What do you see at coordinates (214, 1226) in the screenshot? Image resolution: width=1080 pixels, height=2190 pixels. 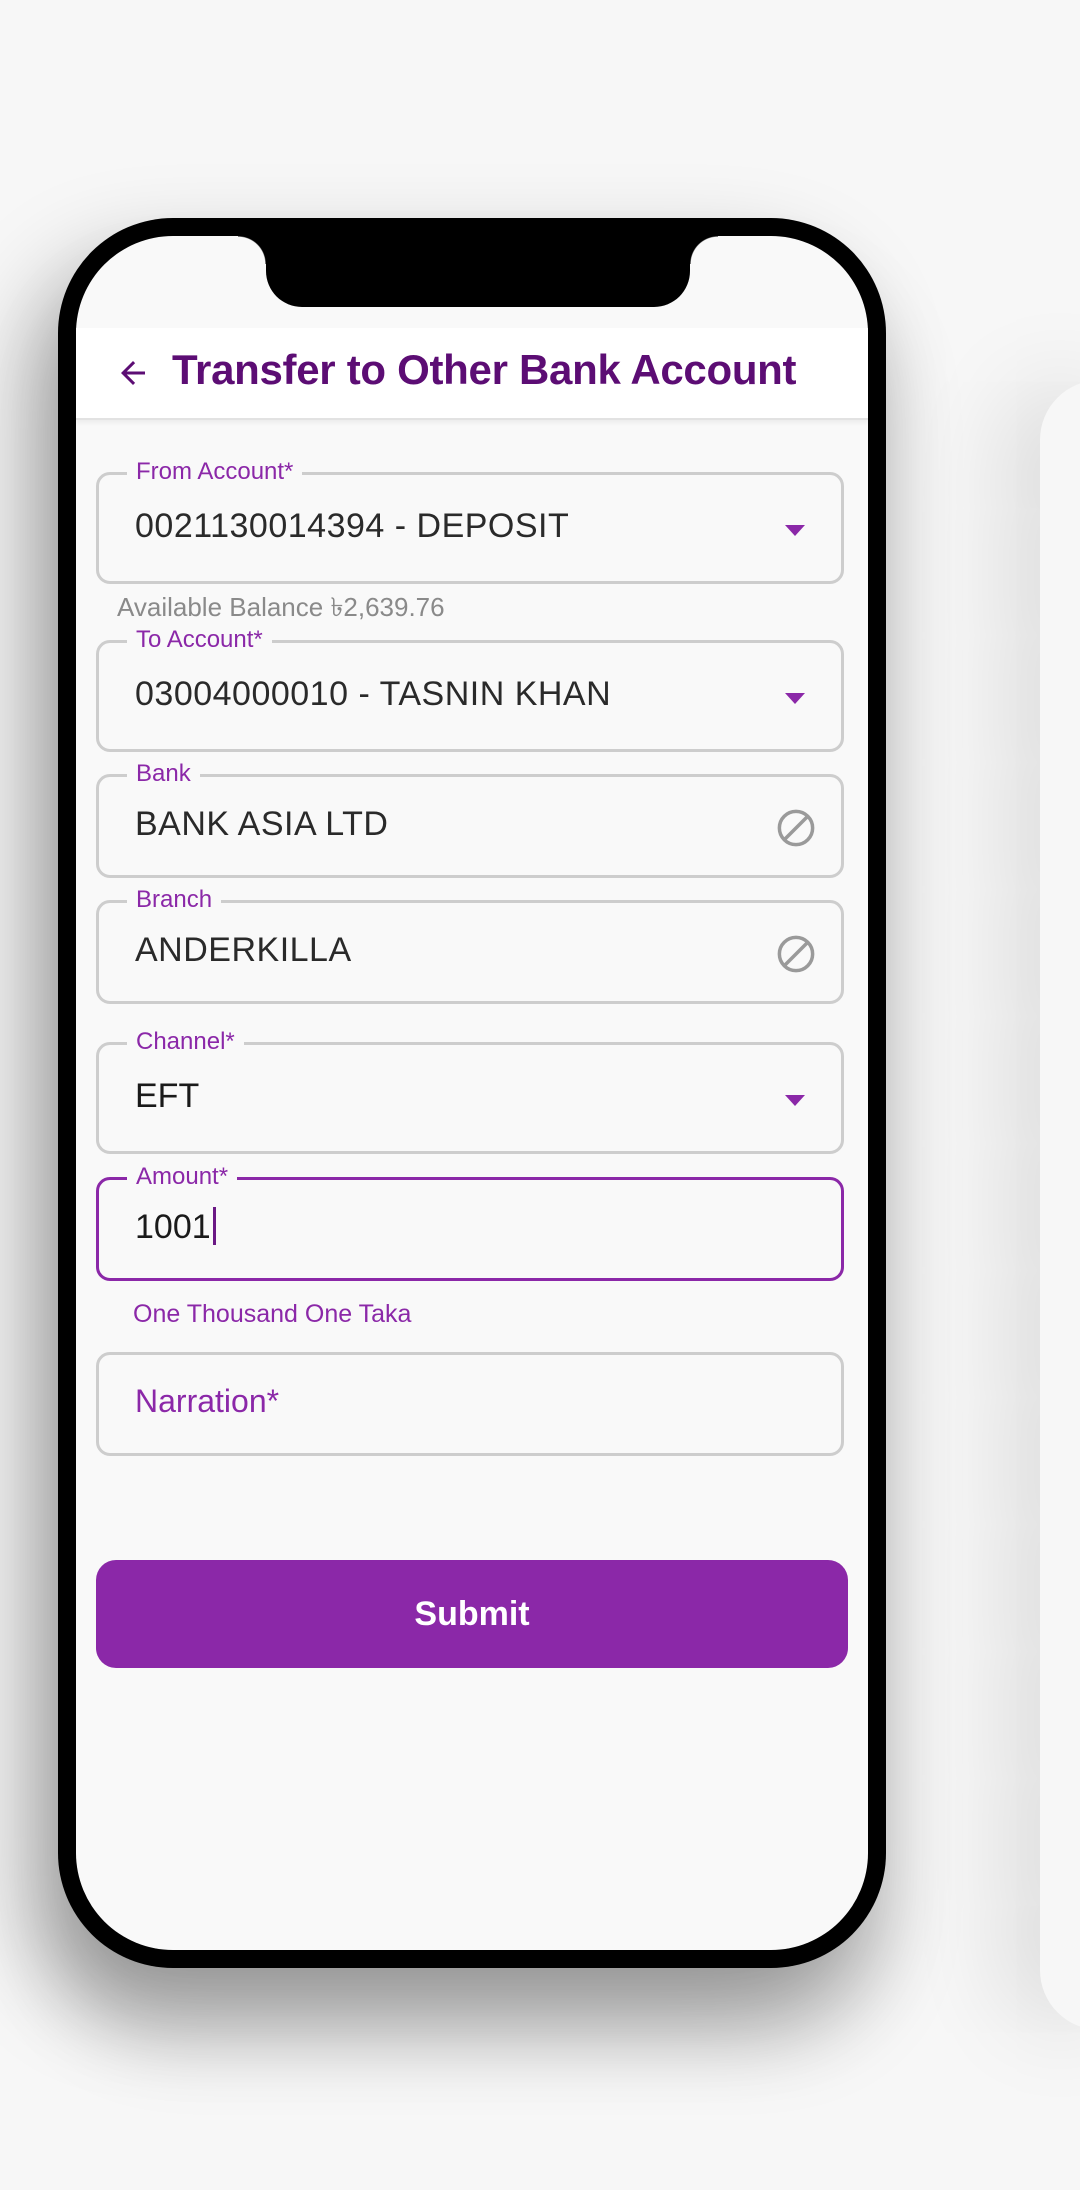 I see `text-cursor` at bounding box center [214, 1226].